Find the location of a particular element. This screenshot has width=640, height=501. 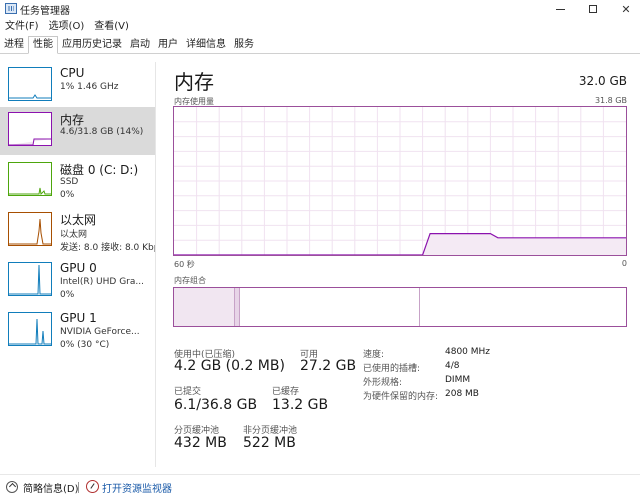

speed-value: 4800 MHz is located at coordinates (468, 352).